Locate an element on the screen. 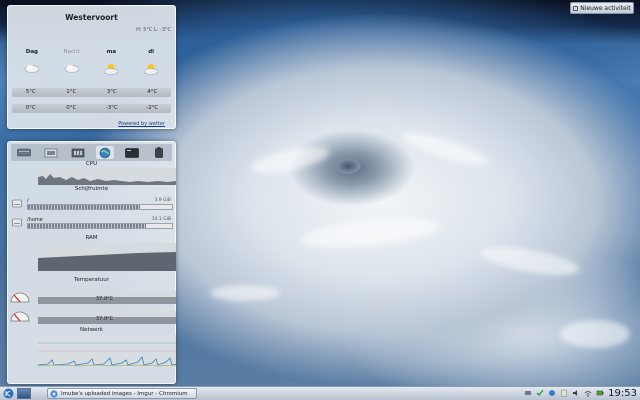 This screenshot has width=640, height=400. weather-icons is located at coordinates (91, 69).